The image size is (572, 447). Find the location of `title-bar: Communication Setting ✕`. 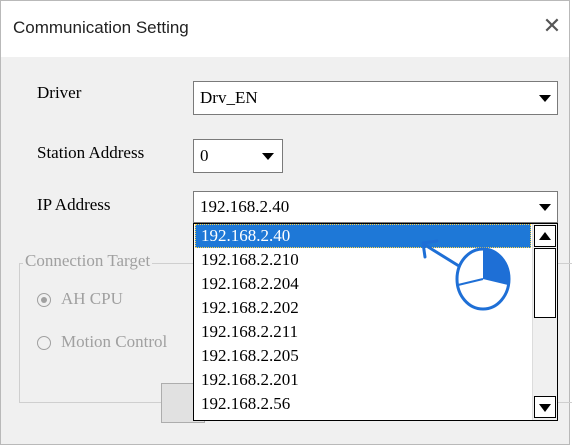

title-bar: Communication Setting ✕ is located at coordinates (285, 29).